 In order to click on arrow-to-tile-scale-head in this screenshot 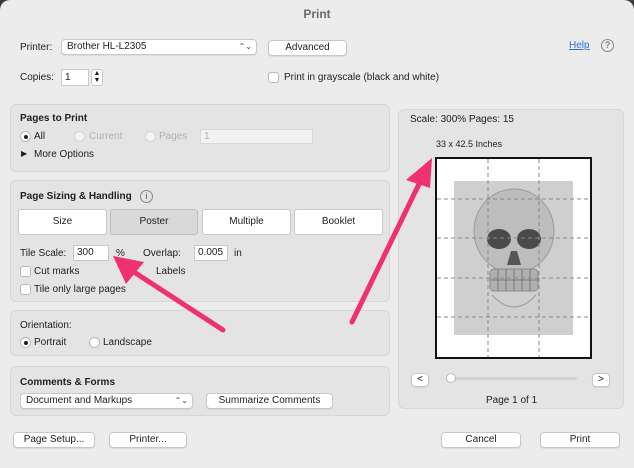, I will do `click(128, 270)`.